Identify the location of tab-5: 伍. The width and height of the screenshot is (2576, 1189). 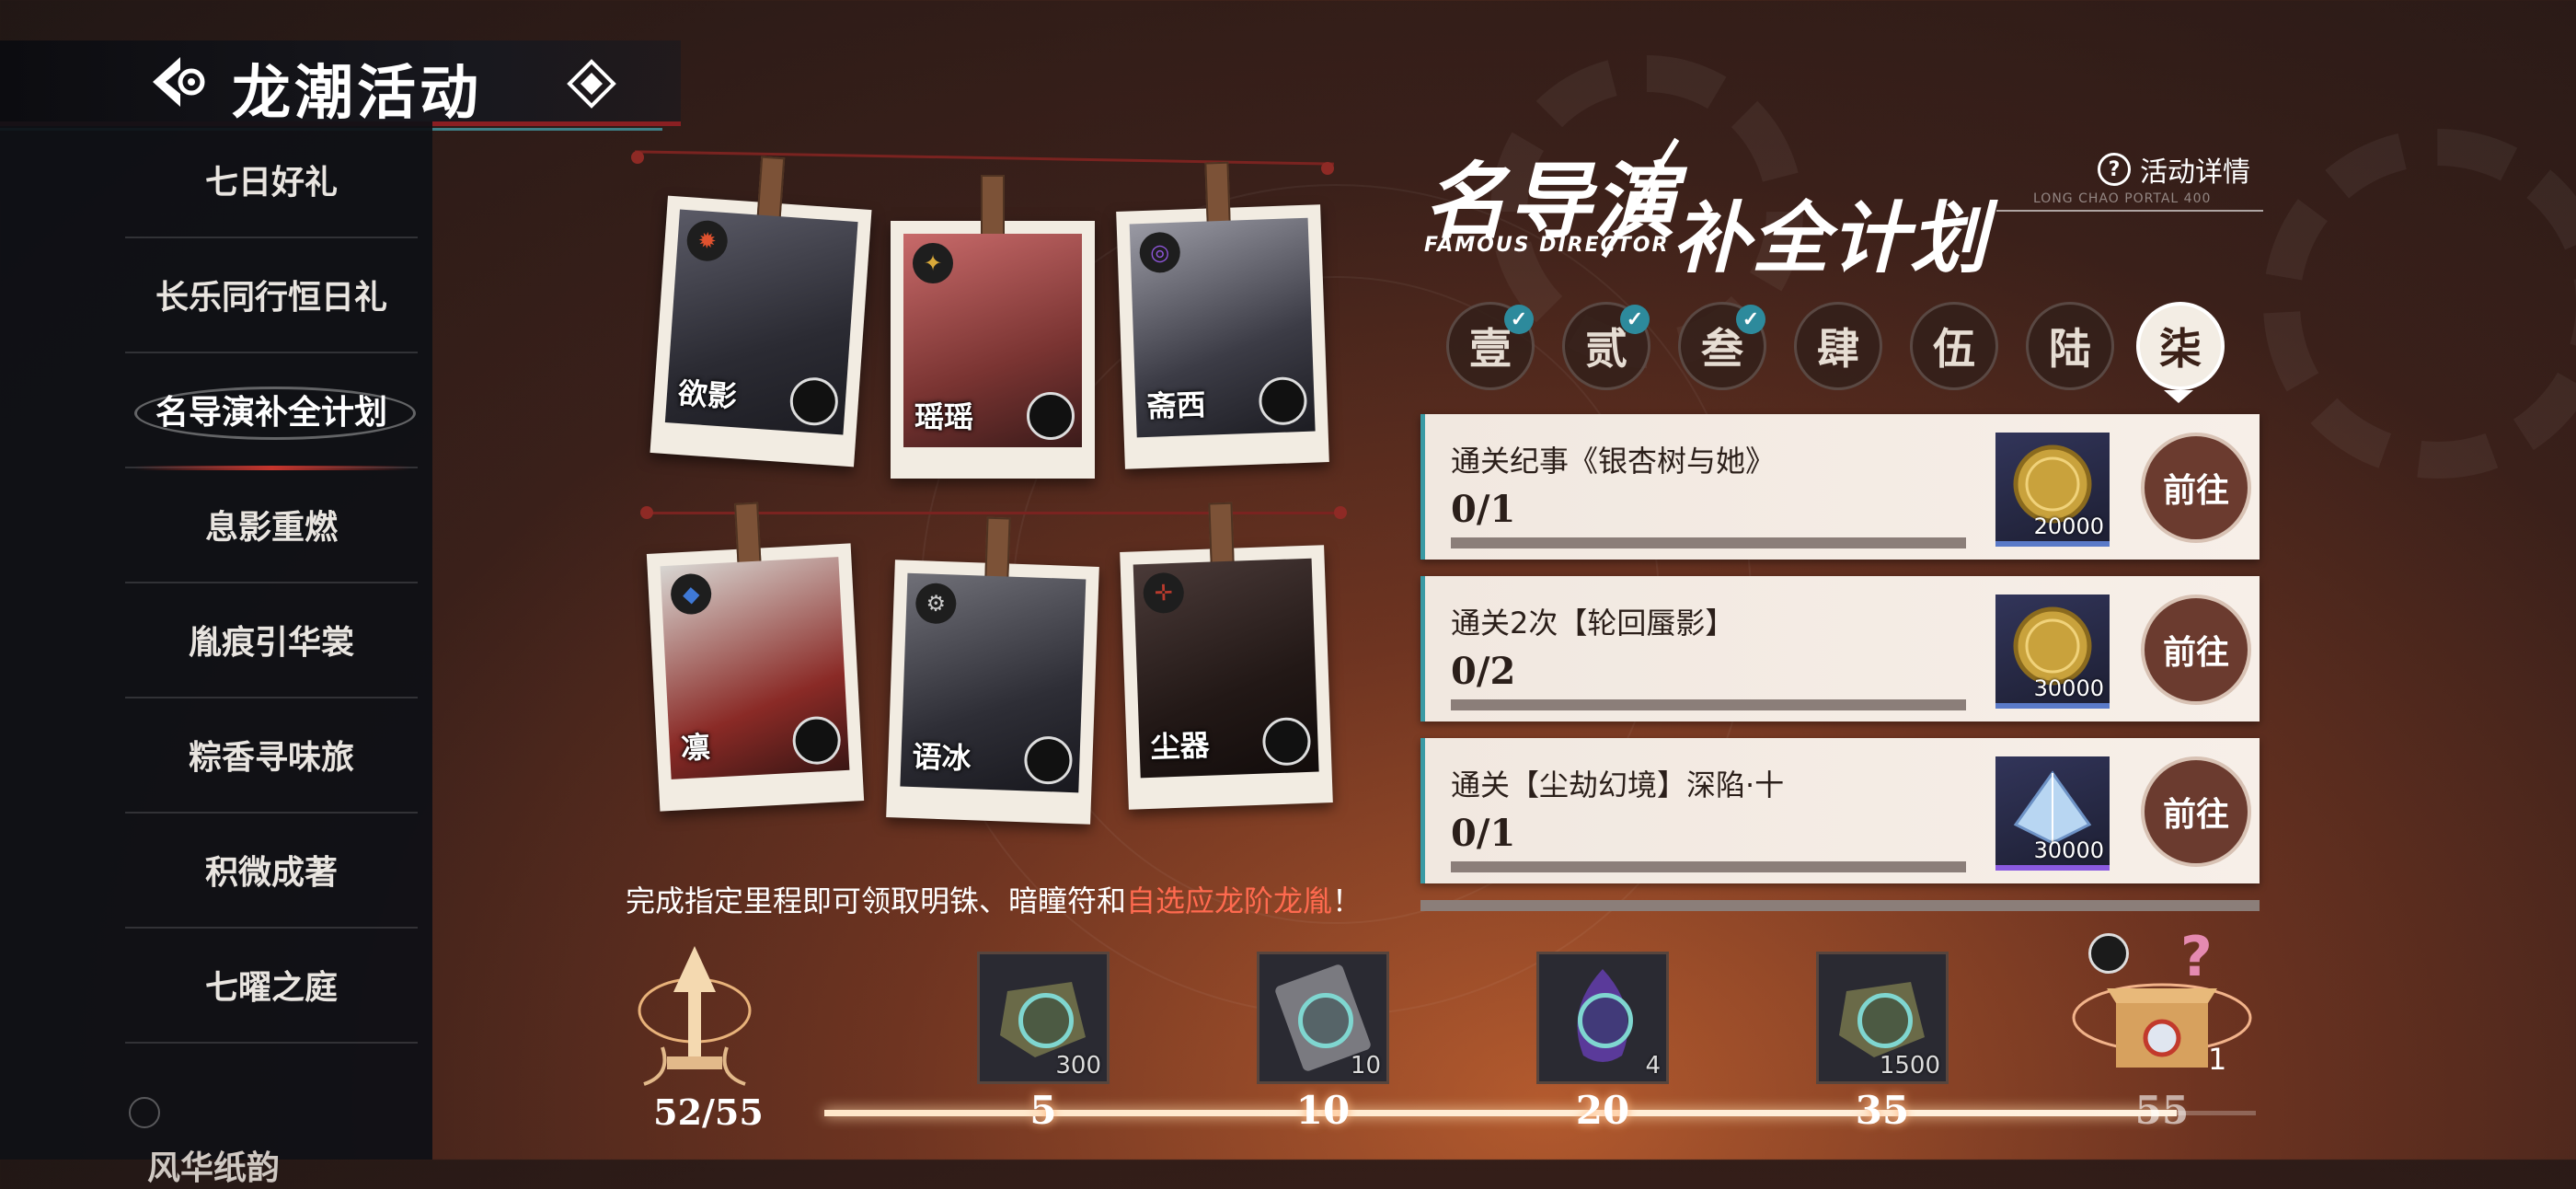
(1954, 346).